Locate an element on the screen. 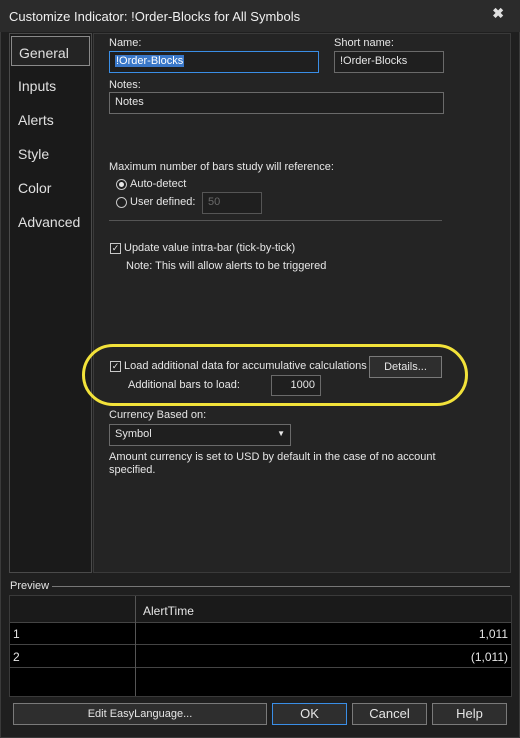 The height and width of the screenshot is (738, 520). currency-select: Symbol ▼ is located at coordinates (200, 435).